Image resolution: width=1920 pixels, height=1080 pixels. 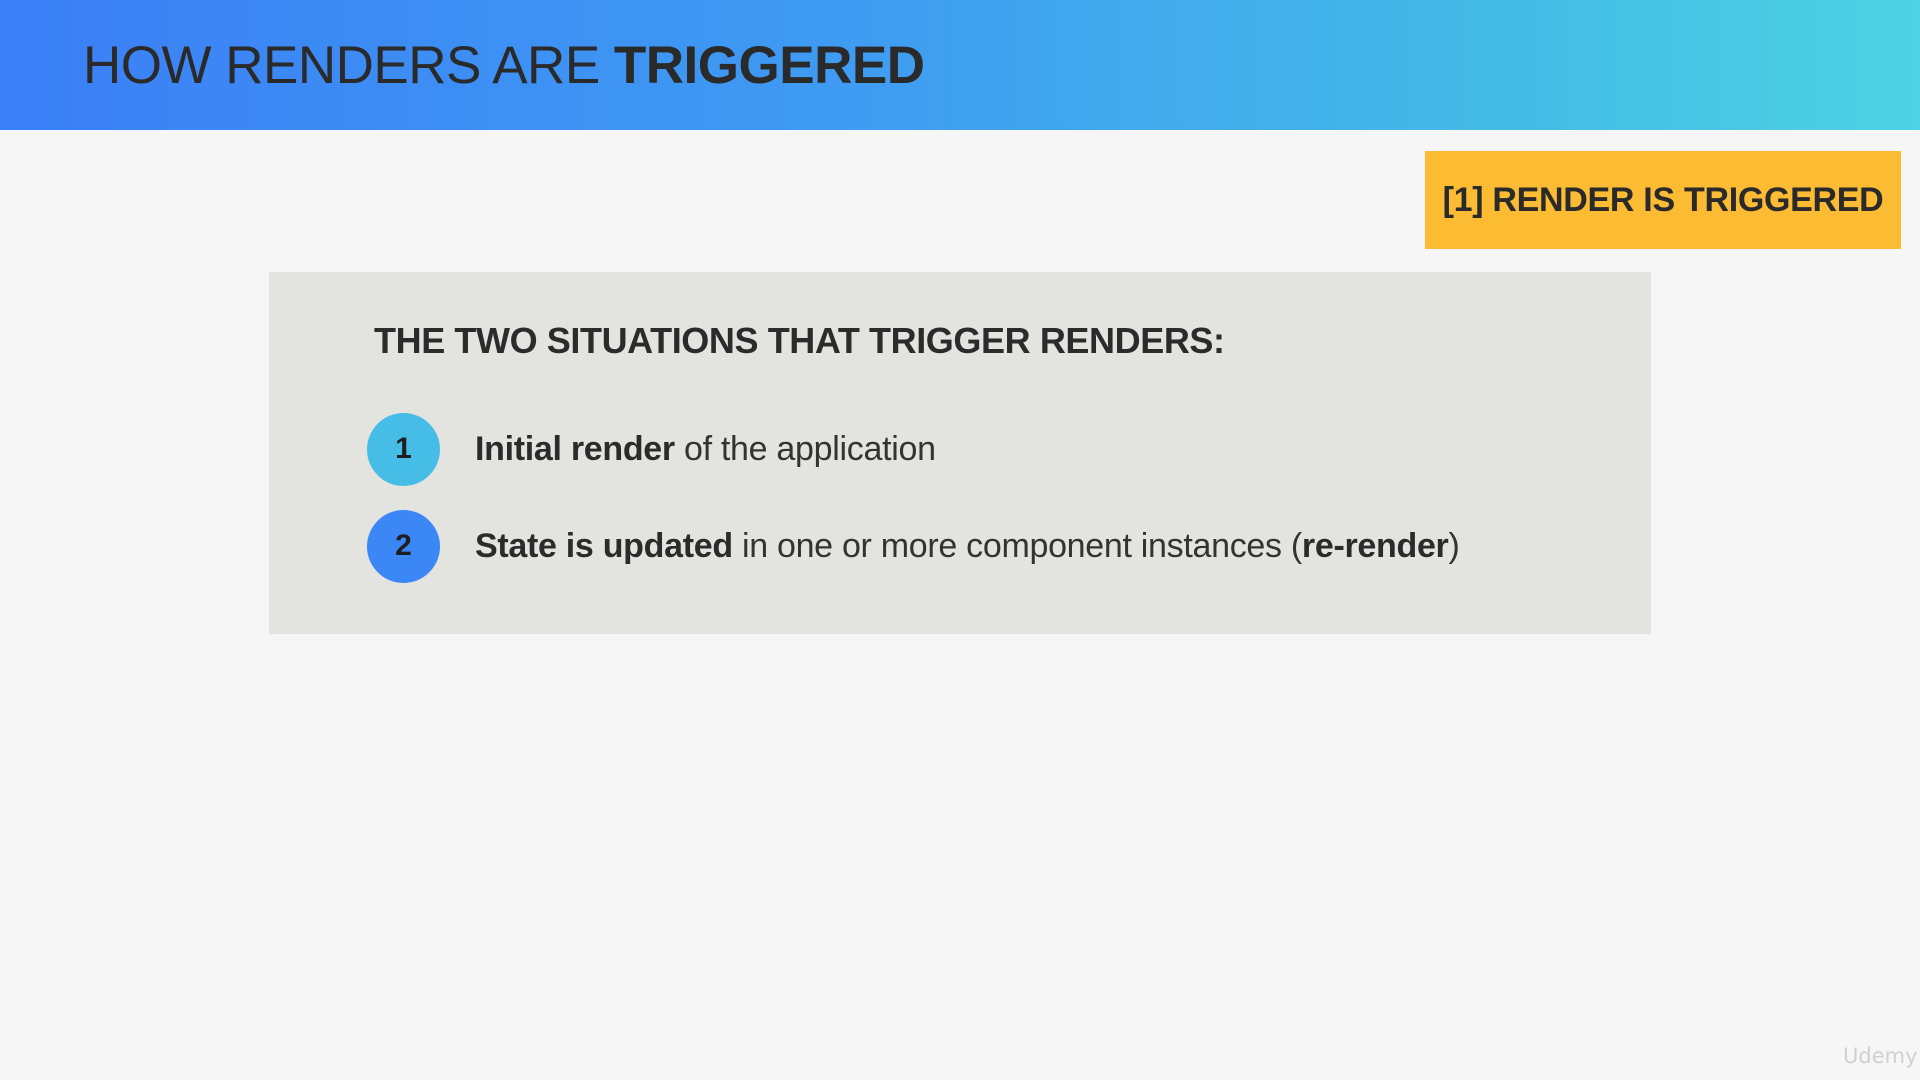 I want to click on list-item-1-text: Initial render of the application, so click(x=705, y=449).